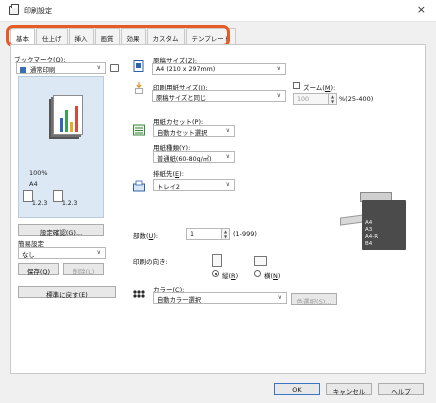 The image size is (436, 403). What do you see at coordinates (297, 389) in the screenshot?
I see `ok-button: OK` at bounding box center [297, 389].